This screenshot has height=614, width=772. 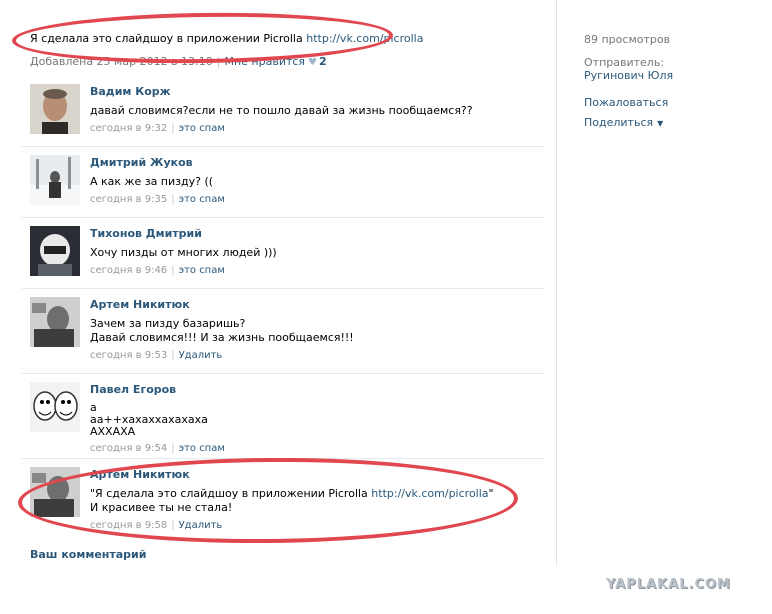 What do you see at coordinates (129, 448) in the screenshot?
I see `comment-time: сегодня в 9:54` at bounding box center [129, 448].